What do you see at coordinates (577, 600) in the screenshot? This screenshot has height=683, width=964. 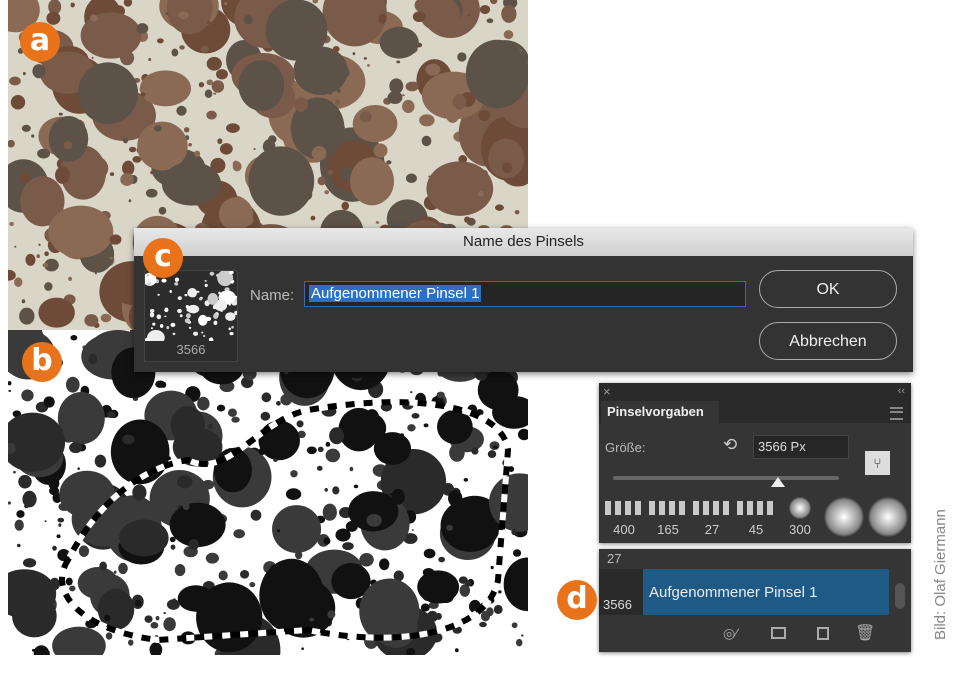 I see `badge-d: d` at bounding box center [577, 600].